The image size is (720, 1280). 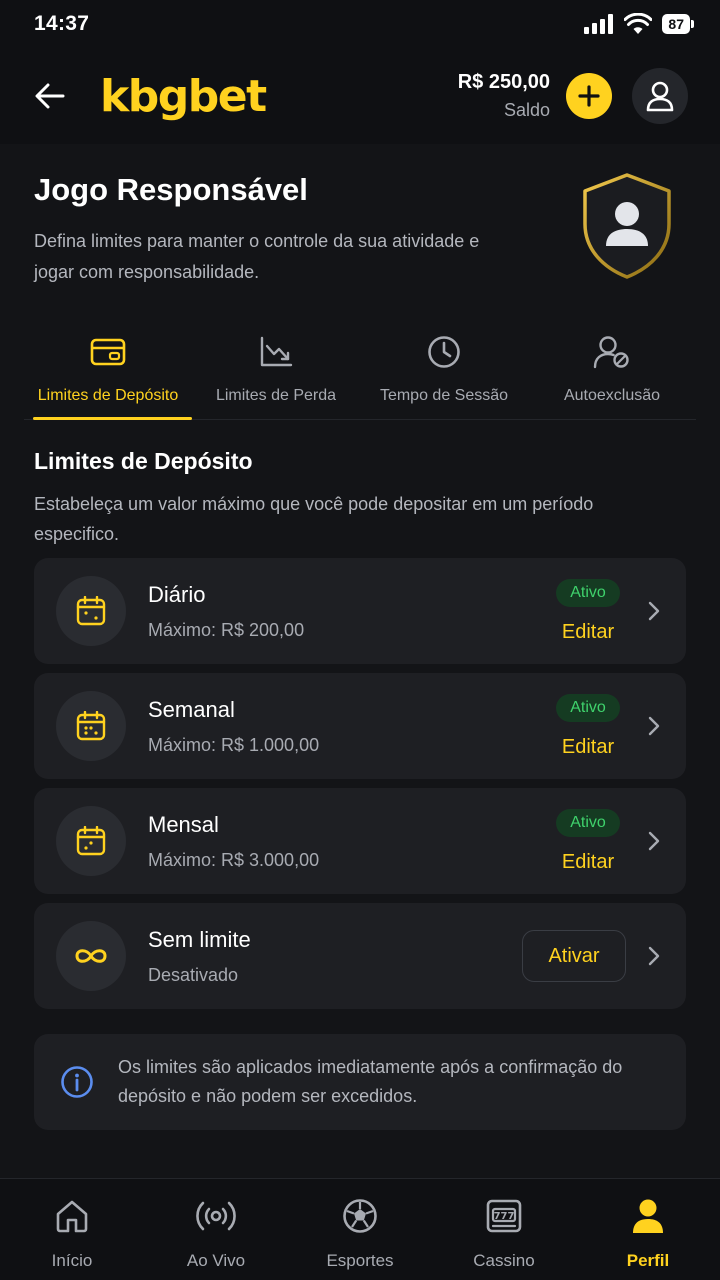 What do you see at coordinates (108, 352) in the screenshot?
I see `wallet-icon` at bounding box center [108, 352].